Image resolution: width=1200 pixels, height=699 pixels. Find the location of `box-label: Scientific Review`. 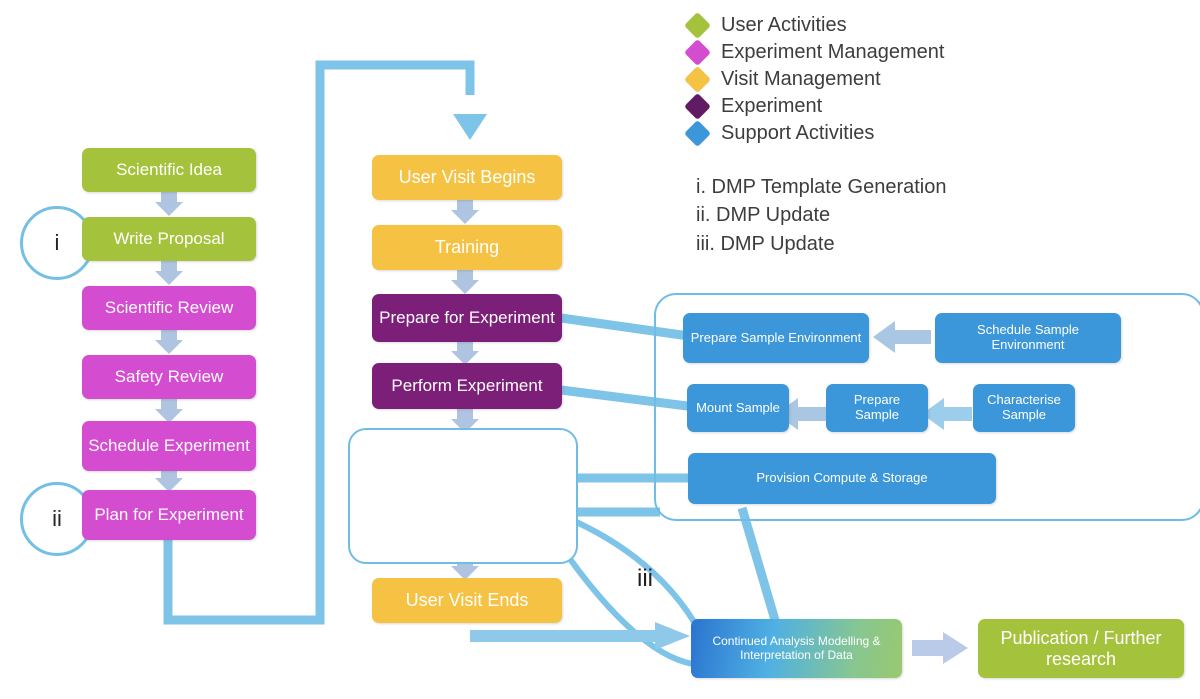

box-label: Scientific Review is located at coordinates (169, 308).